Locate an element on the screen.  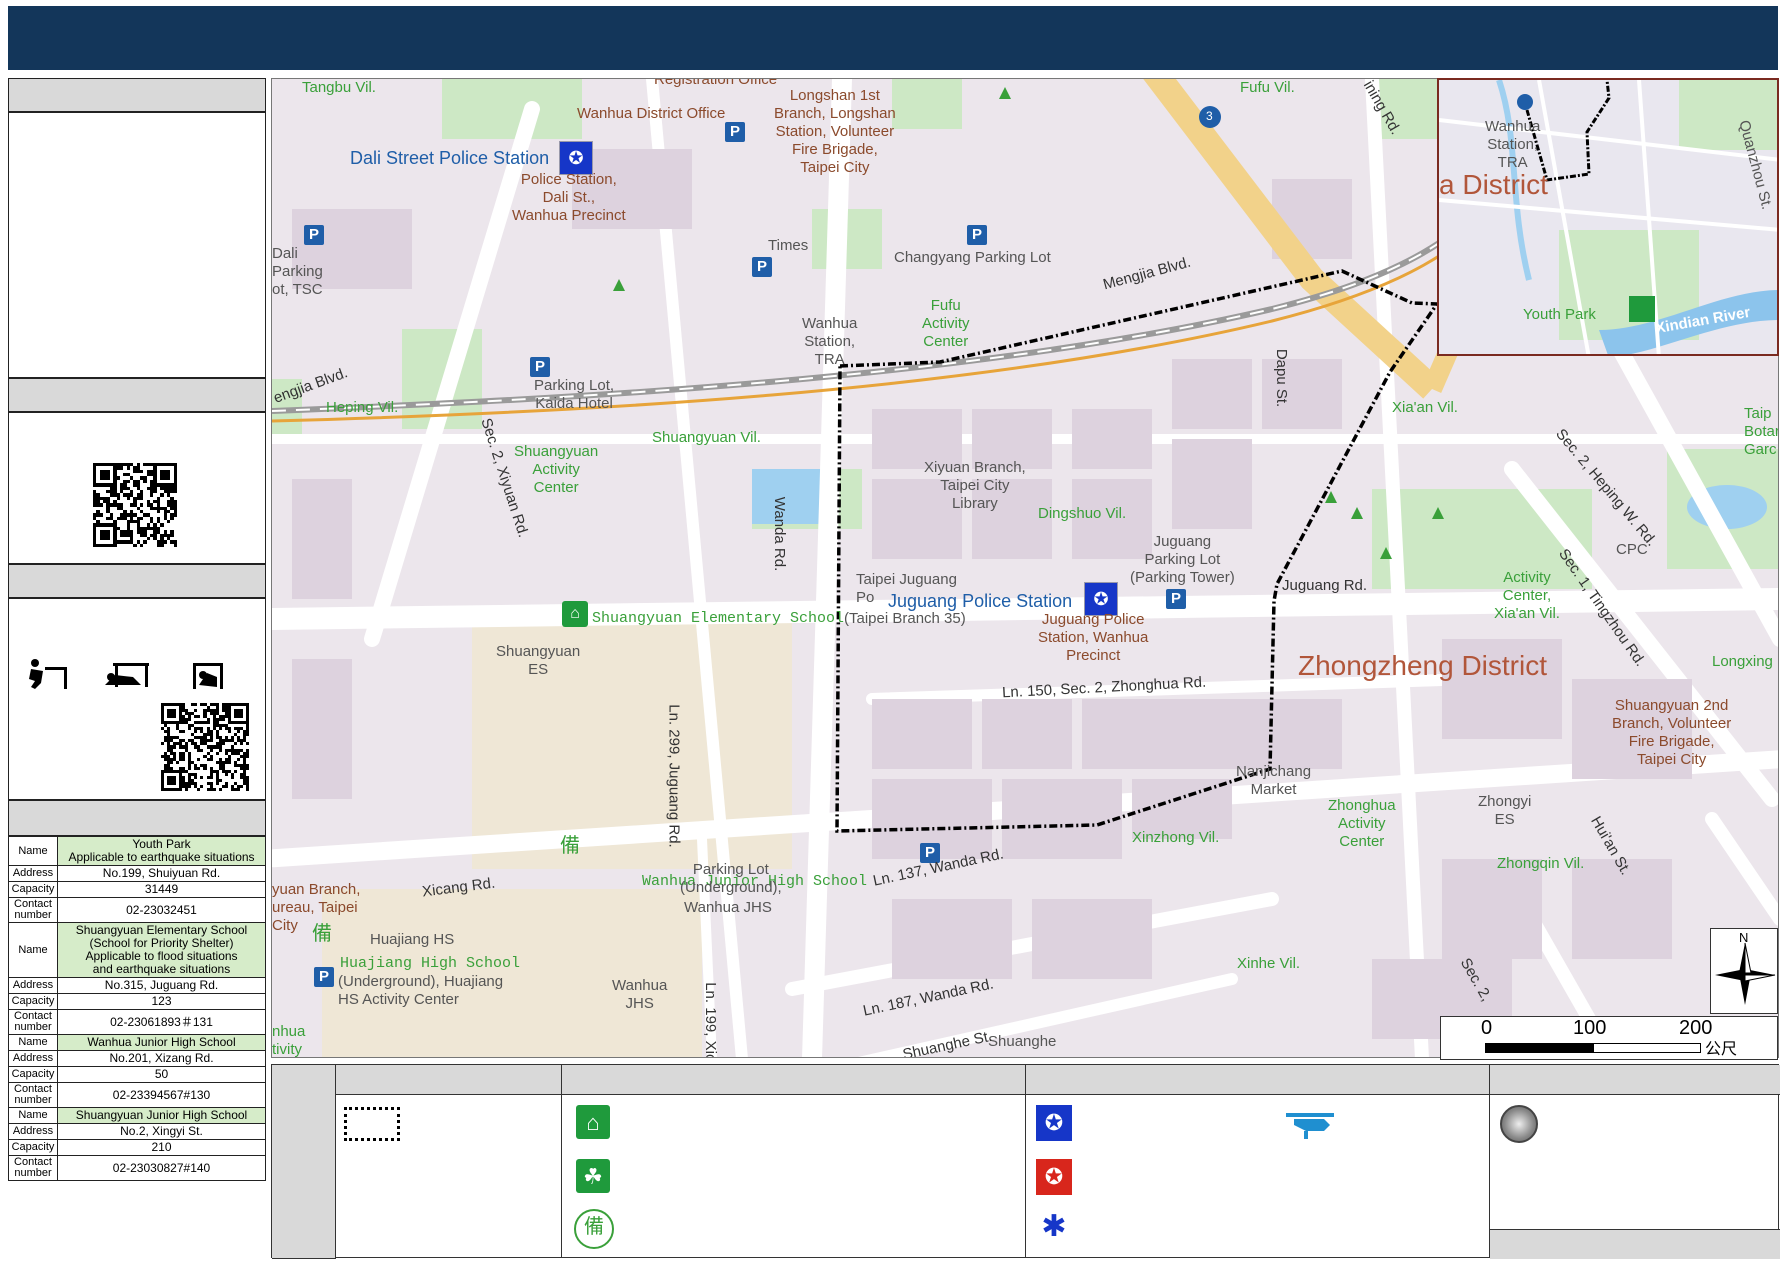
inset-label: Wanhua Station, TRA is located at coordinates (1513, 144).